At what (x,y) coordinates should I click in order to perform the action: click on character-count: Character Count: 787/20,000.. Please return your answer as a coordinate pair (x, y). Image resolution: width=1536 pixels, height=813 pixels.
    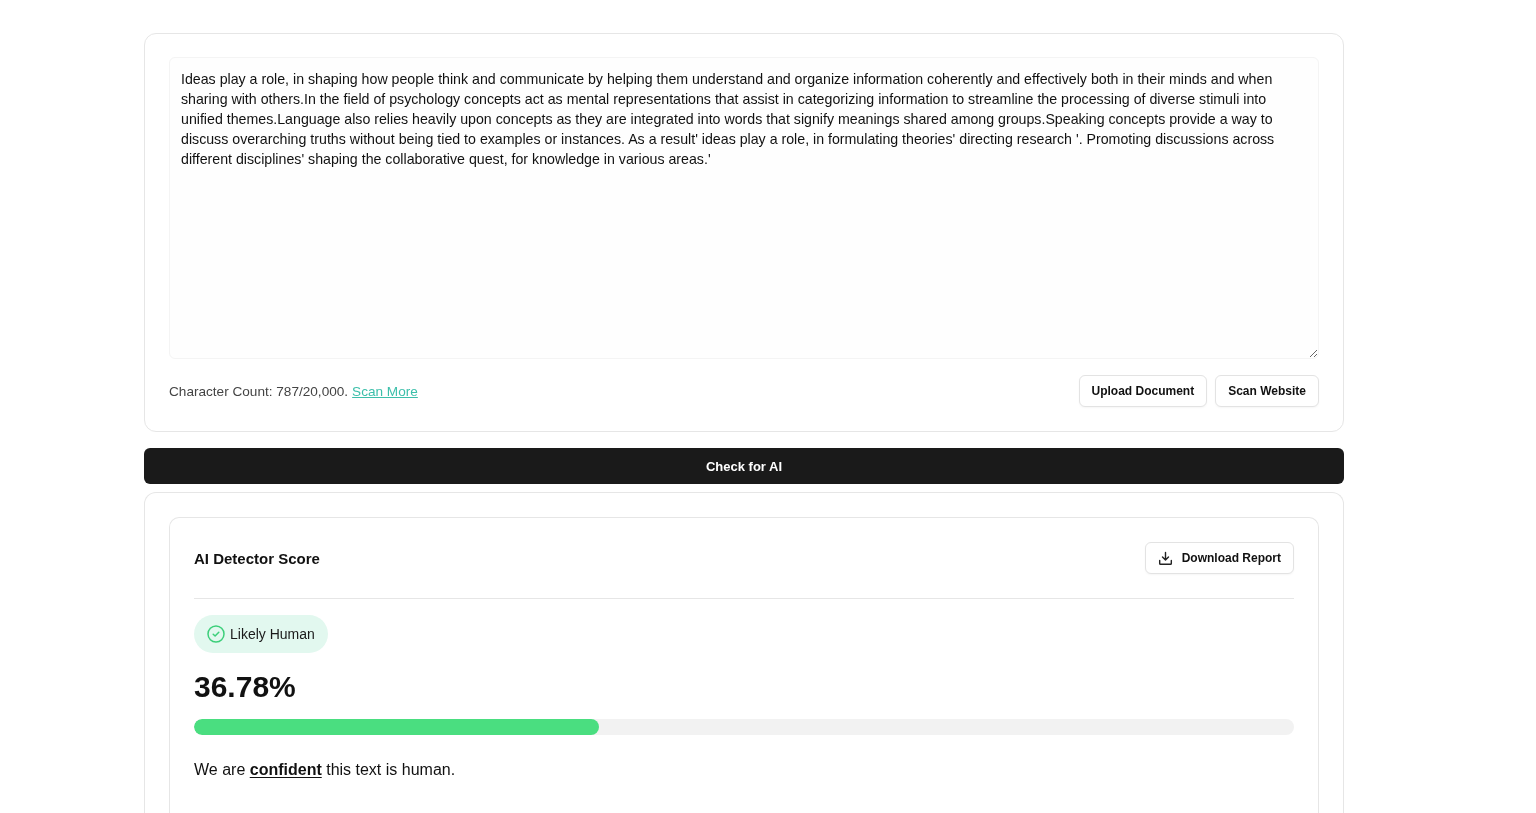
    Looking at the image, I should click on (259, 391).